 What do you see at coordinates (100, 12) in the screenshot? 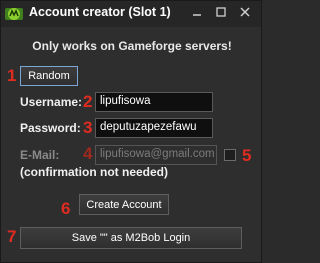
I see `window-title: Account creator (Slot 1)` at bounding box center [100, 12].